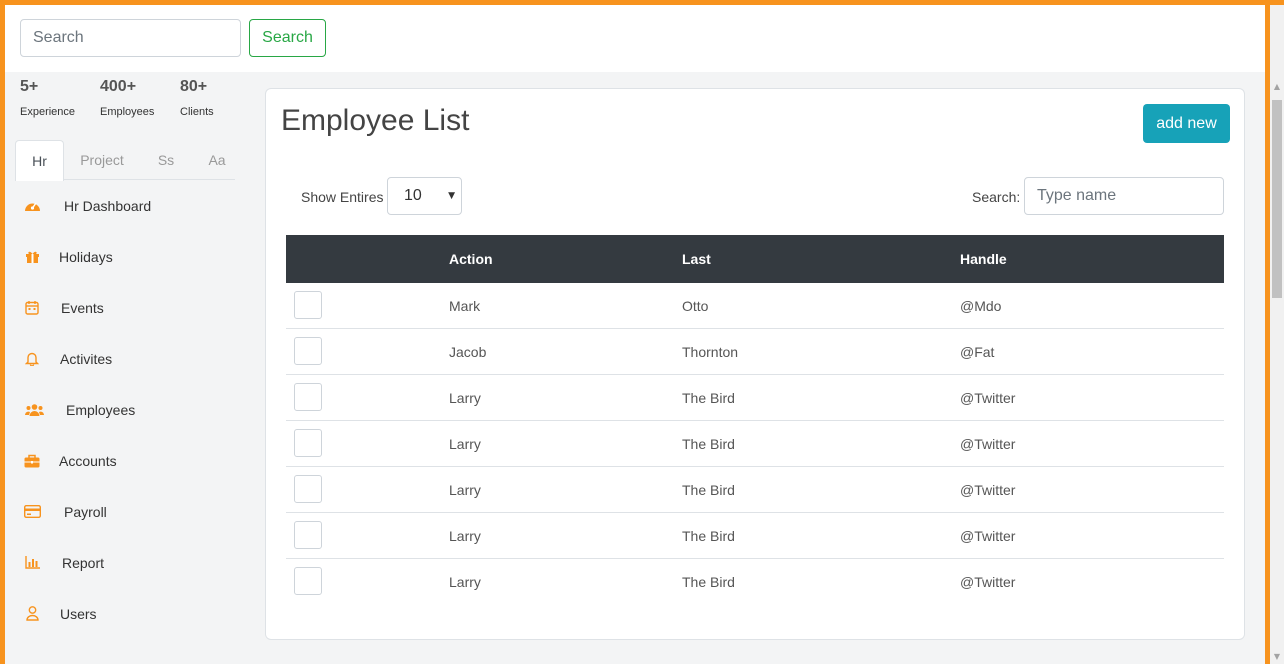 Image resolution: width=1284 pixels, height=664 pixels. Describe the element at coordinates (82, 307) in the screenshot. I see `sidebar-item-label: Events` at that location.